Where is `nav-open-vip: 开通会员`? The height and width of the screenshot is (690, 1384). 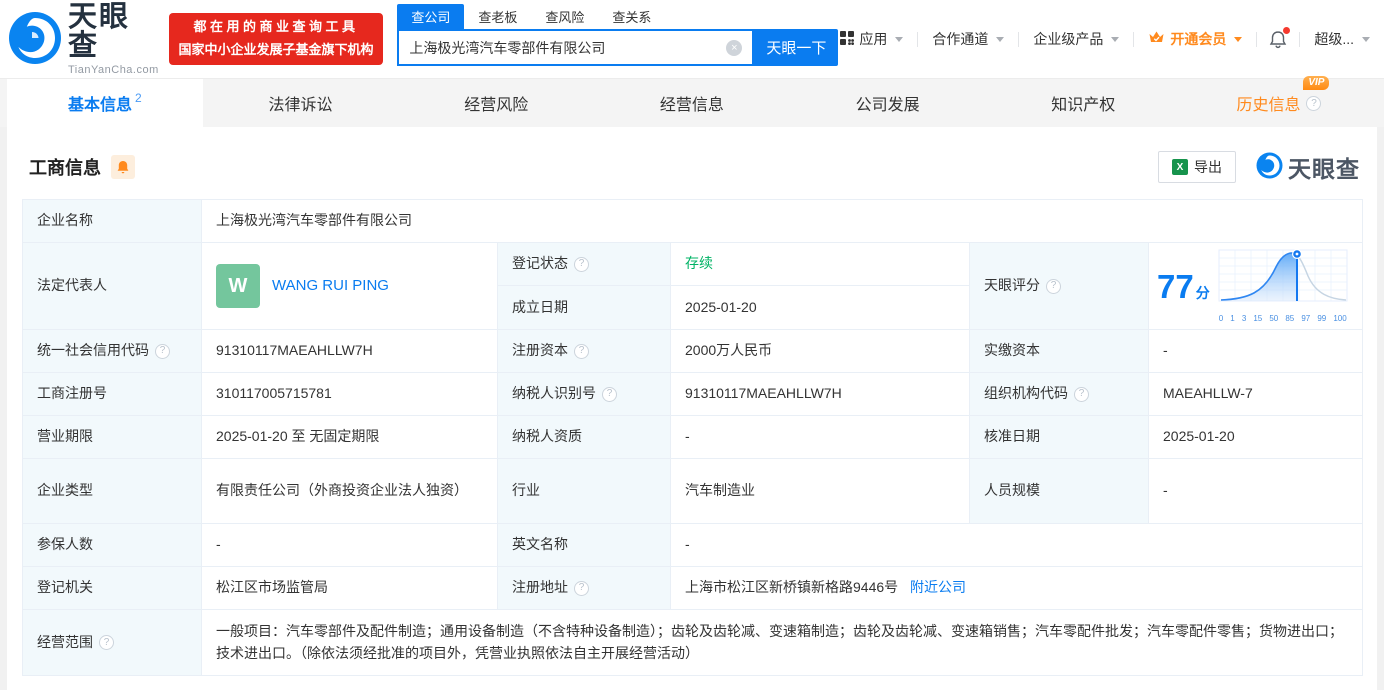
nav-open-vip: 开通会员 is located at coordinates (1195, 39).